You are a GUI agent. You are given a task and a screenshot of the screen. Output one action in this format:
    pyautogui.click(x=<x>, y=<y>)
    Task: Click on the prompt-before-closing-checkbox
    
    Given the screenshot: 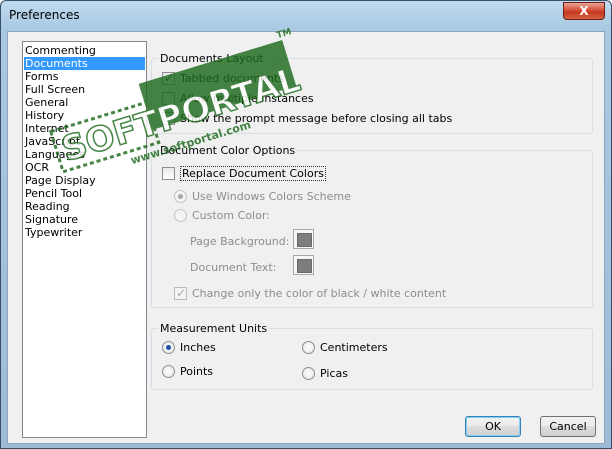 What is the action you would take?
    pyautogui.click(x=168, y=118)
    